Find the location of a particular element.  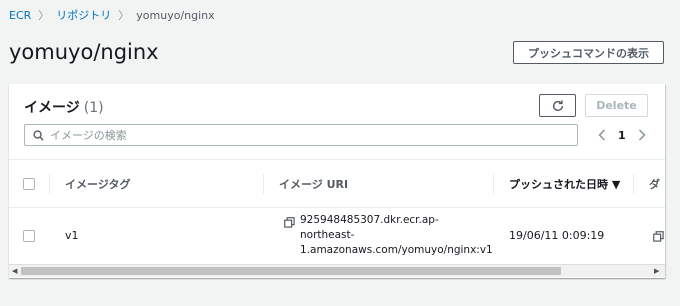

row-checkbox is located at coordinates (29, 236).